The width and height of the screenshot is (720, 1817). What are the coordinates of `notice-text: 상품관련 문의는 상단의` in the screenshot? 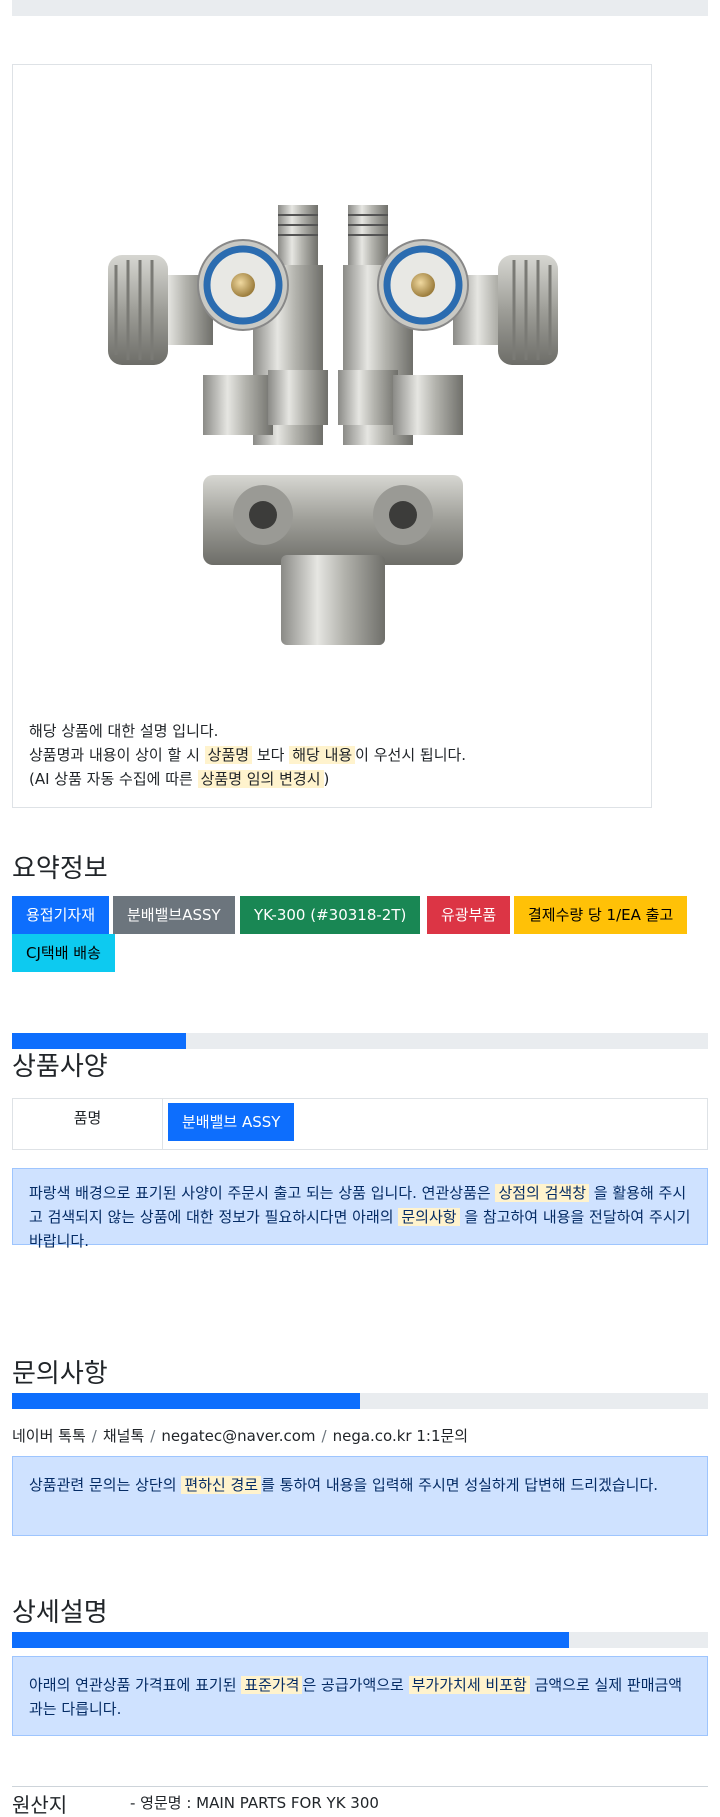 It's located at (105, 1485).